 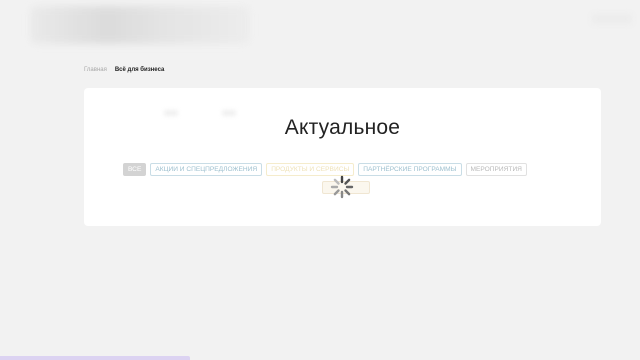 What do you see at coordinates (95, 358) in the screenshot?
I see `bottom-progress-bar` at bounding box center [95, 358].